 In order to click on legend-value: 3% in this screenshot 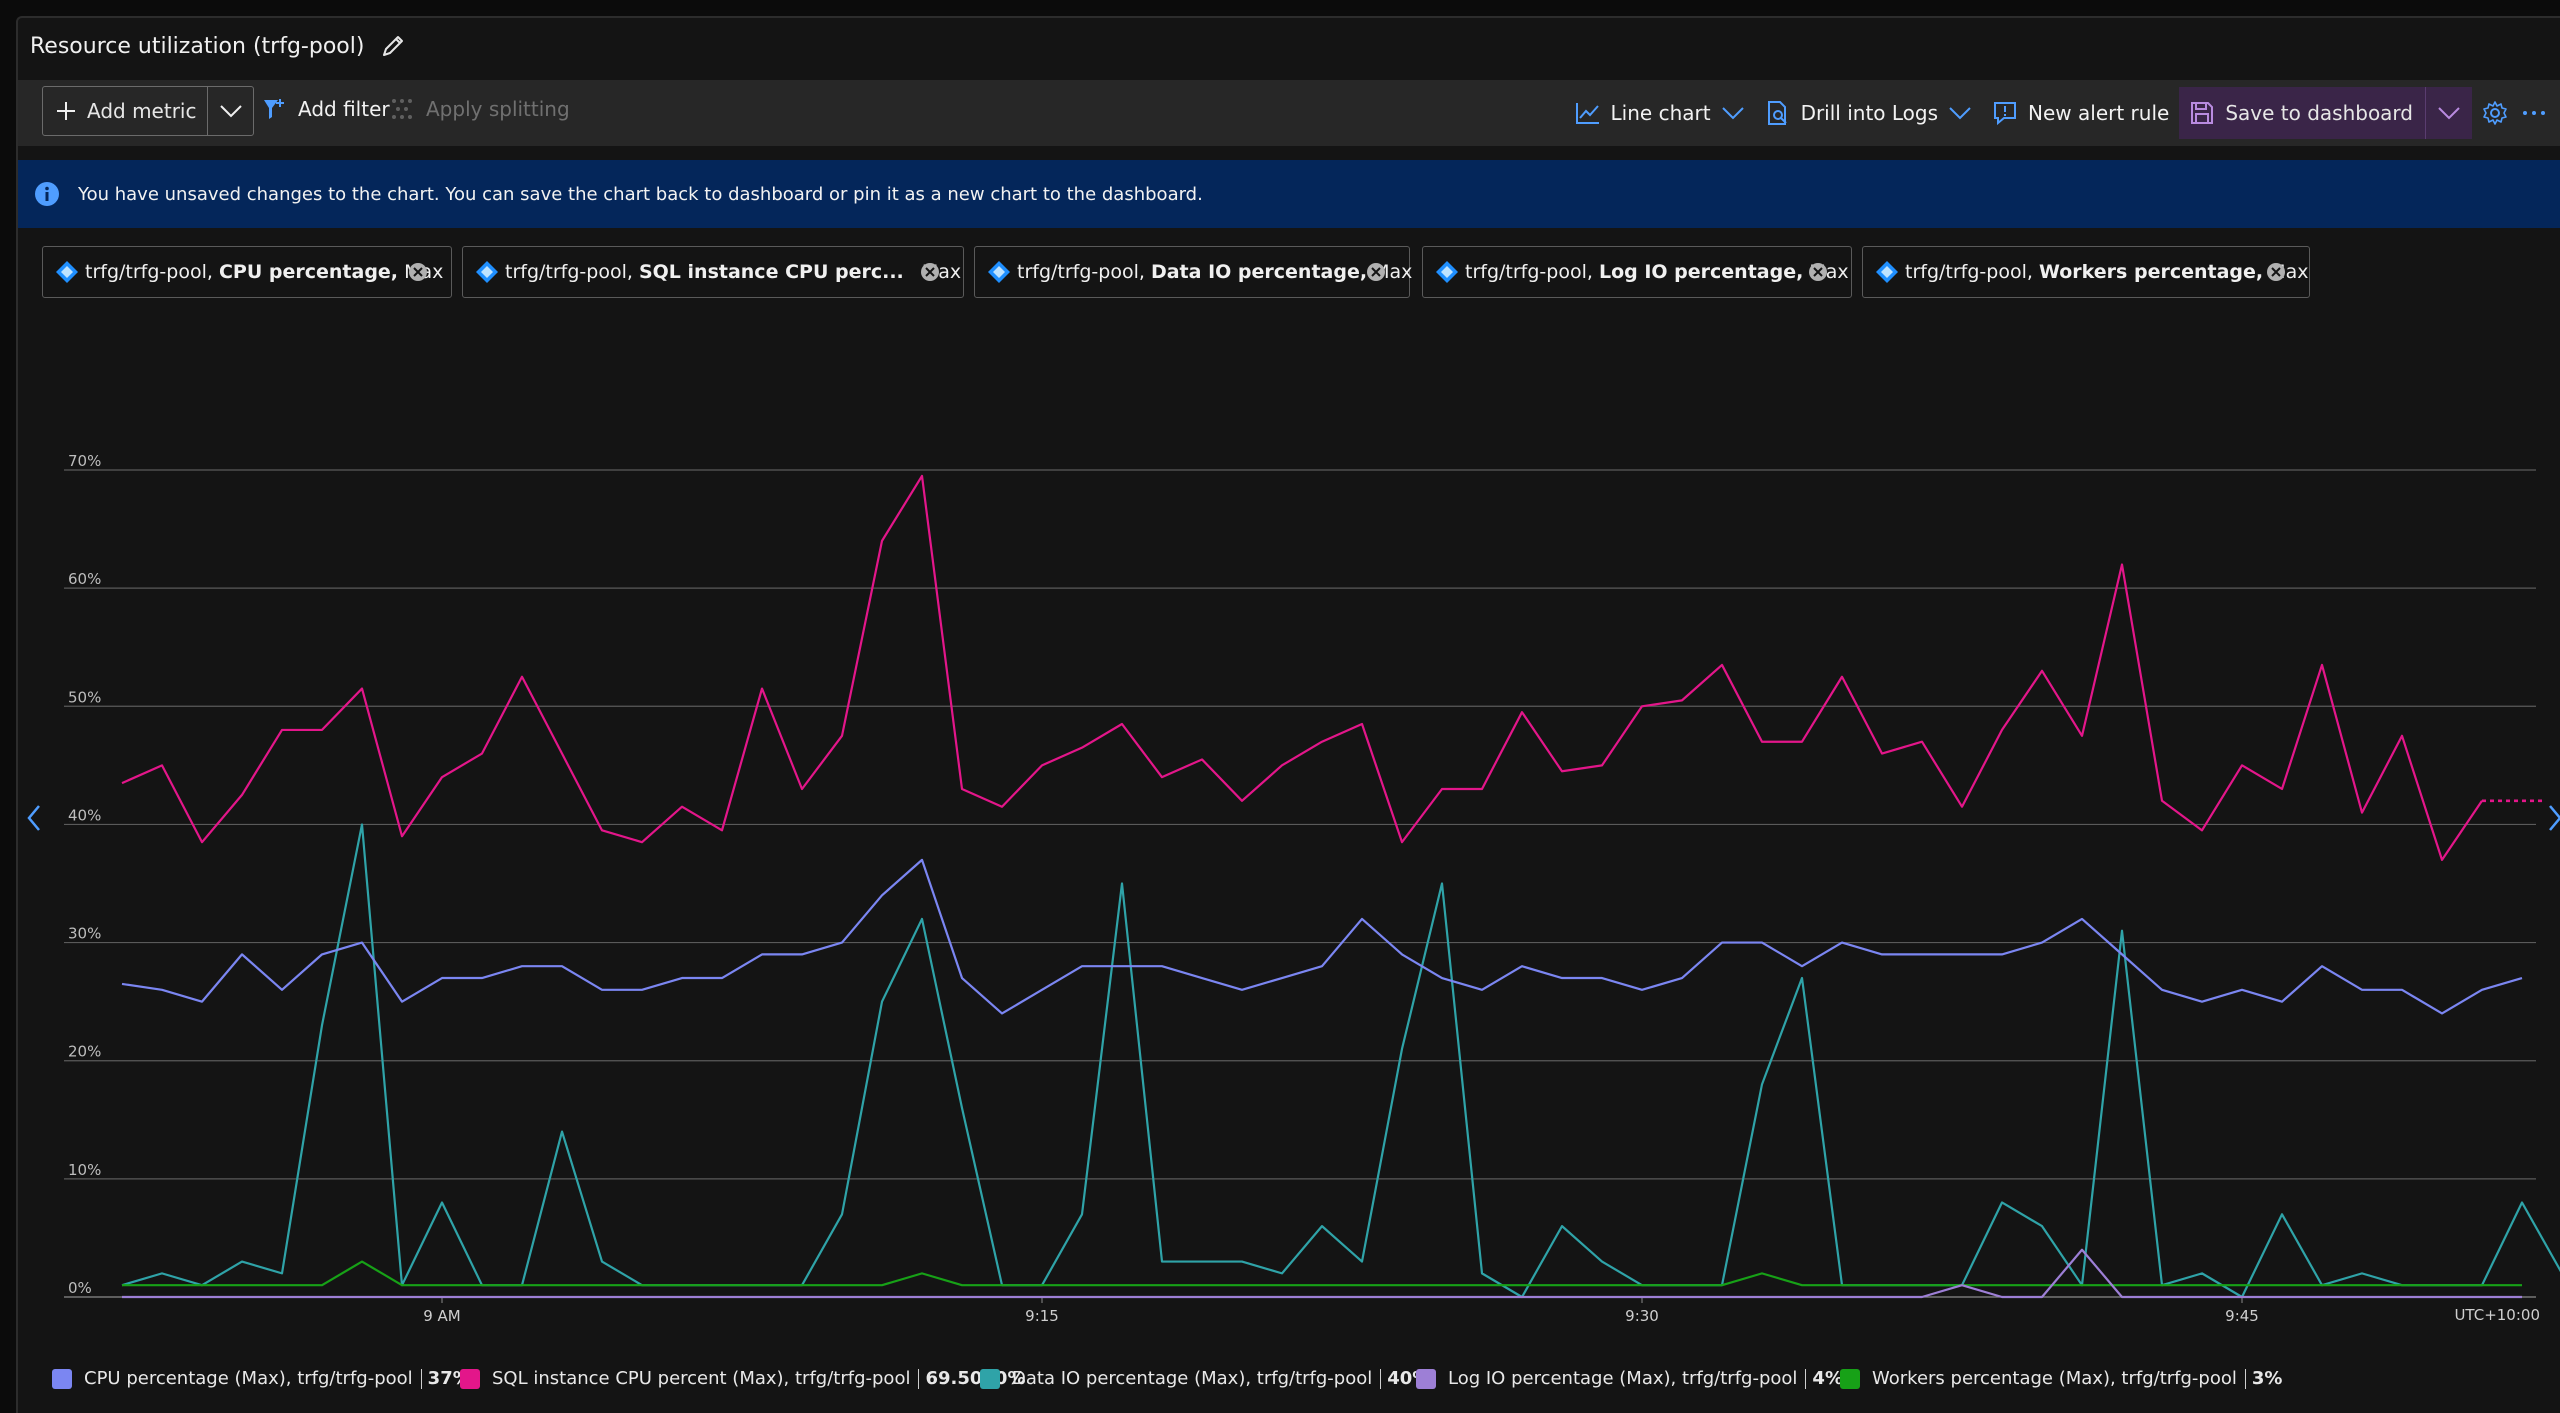, I will do `click(2267, 1378)`.